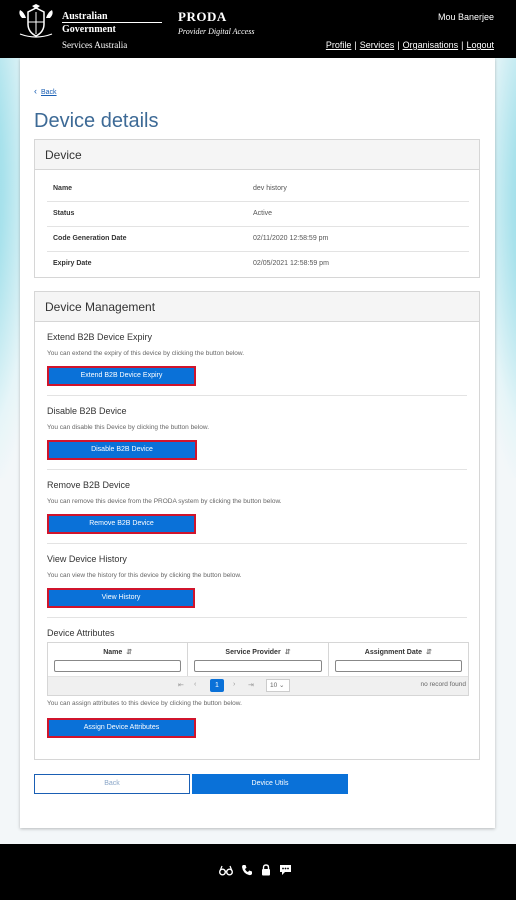  What do you see at coordinates (112, 784) in the screenshot?
I see `back-button: Back` at bounding box center [112, 784].